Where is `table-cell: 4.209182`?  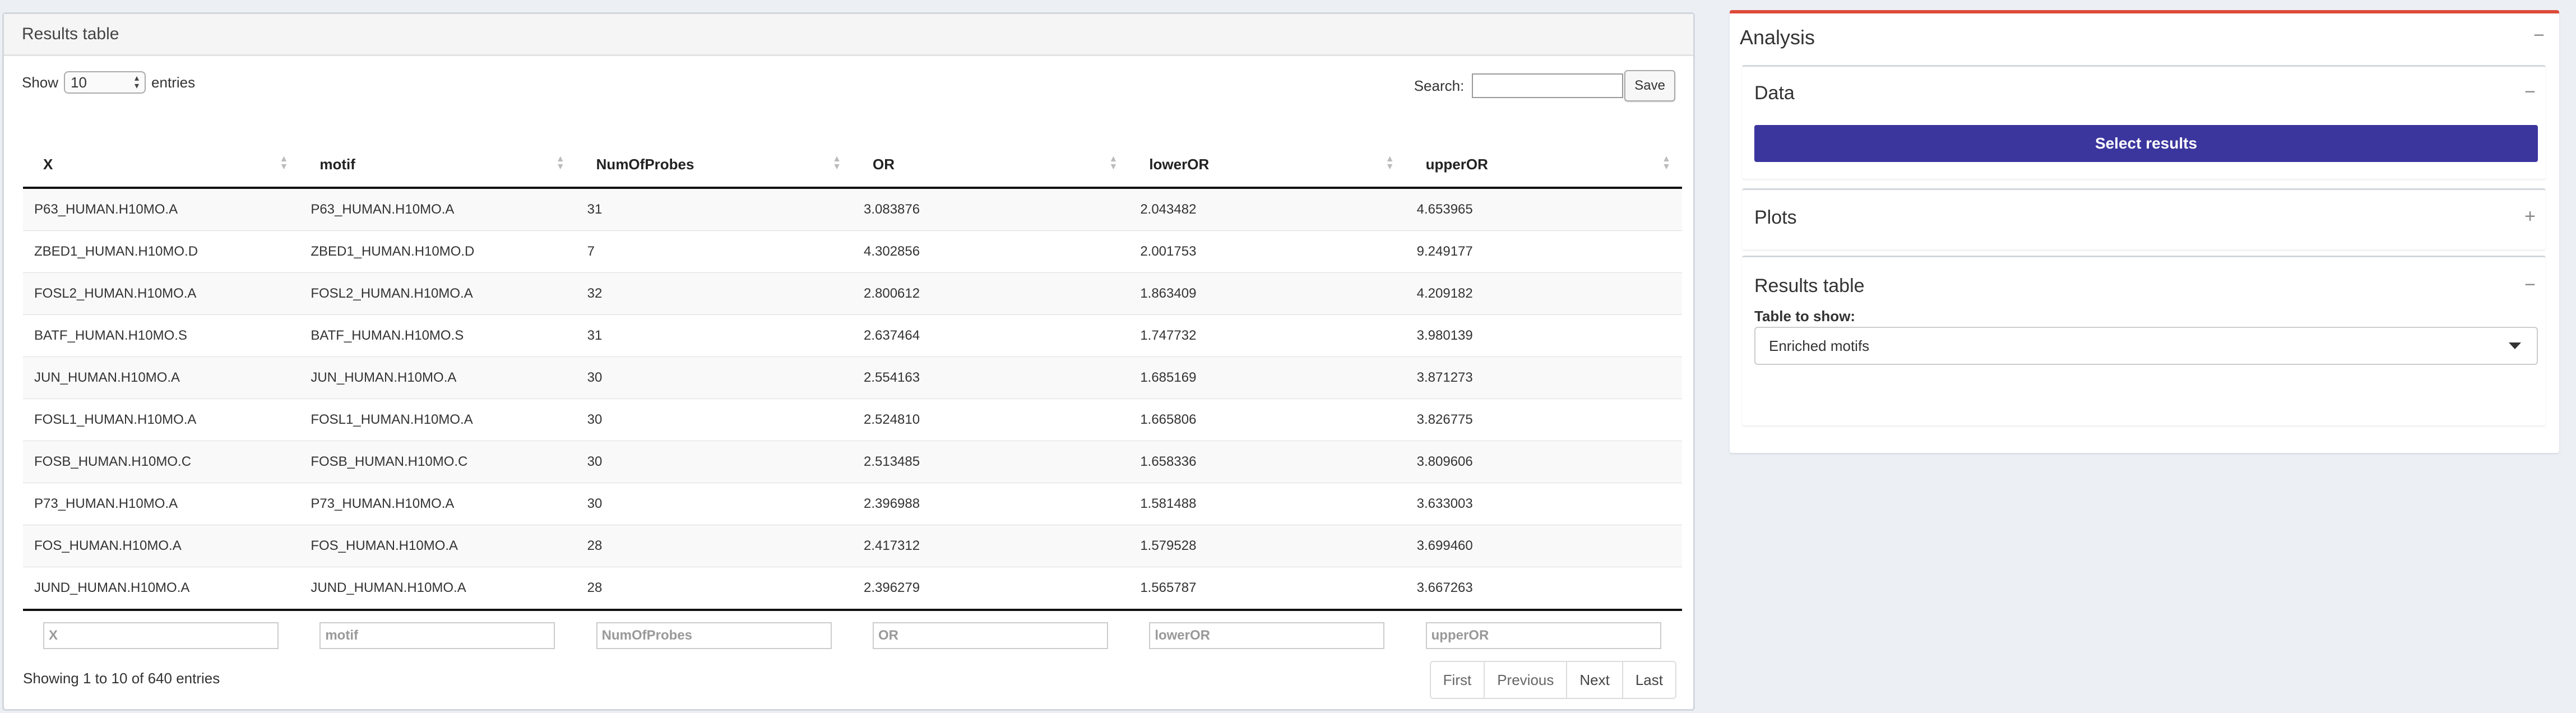
table-cell: 4.209182 is located at coordinates (1543, 293).